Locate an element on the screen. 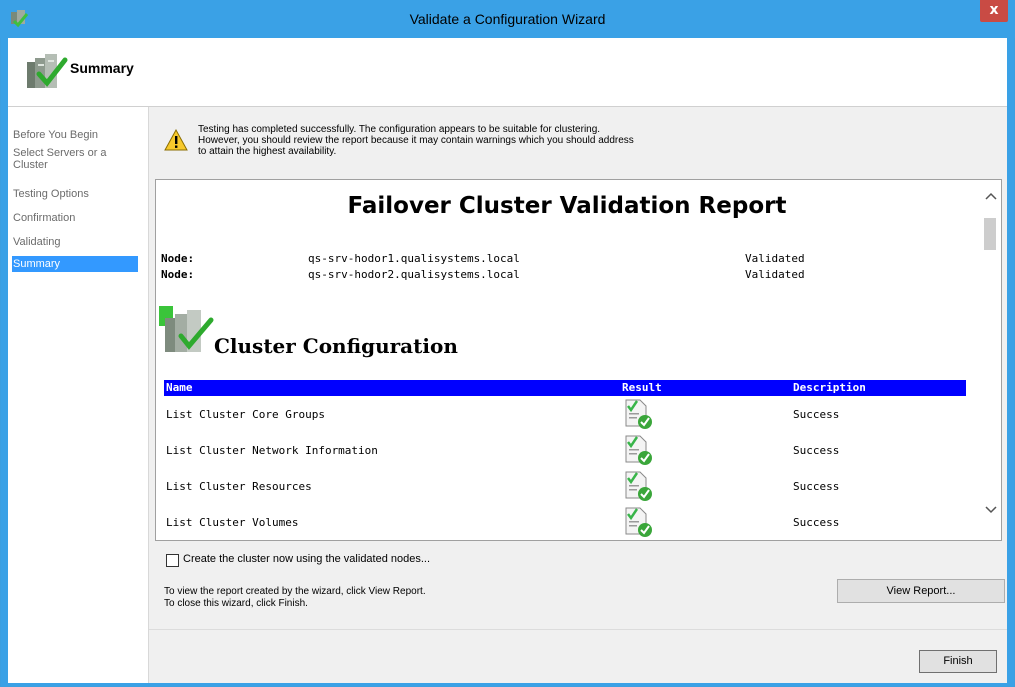 The height and width of the screenshot is (687, 1015). row-name: List Cluster Core Groups is located at coordinates (245, 414).